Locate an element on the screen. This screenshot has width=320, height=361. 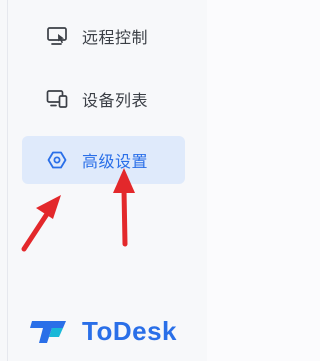
brand-logo: ToDesk is located at coordinates (103, 331).